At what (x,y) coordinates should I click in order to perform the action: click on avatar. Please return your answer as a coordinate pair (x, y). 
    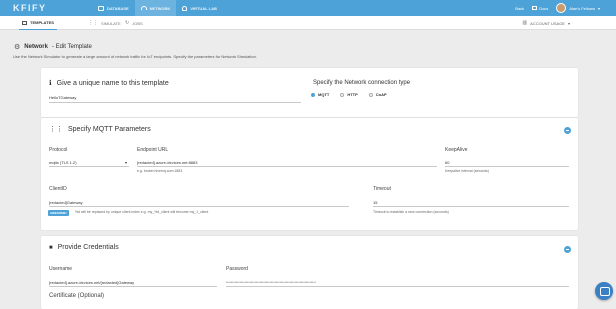
    Looking at the image, I should click on (561, 8).